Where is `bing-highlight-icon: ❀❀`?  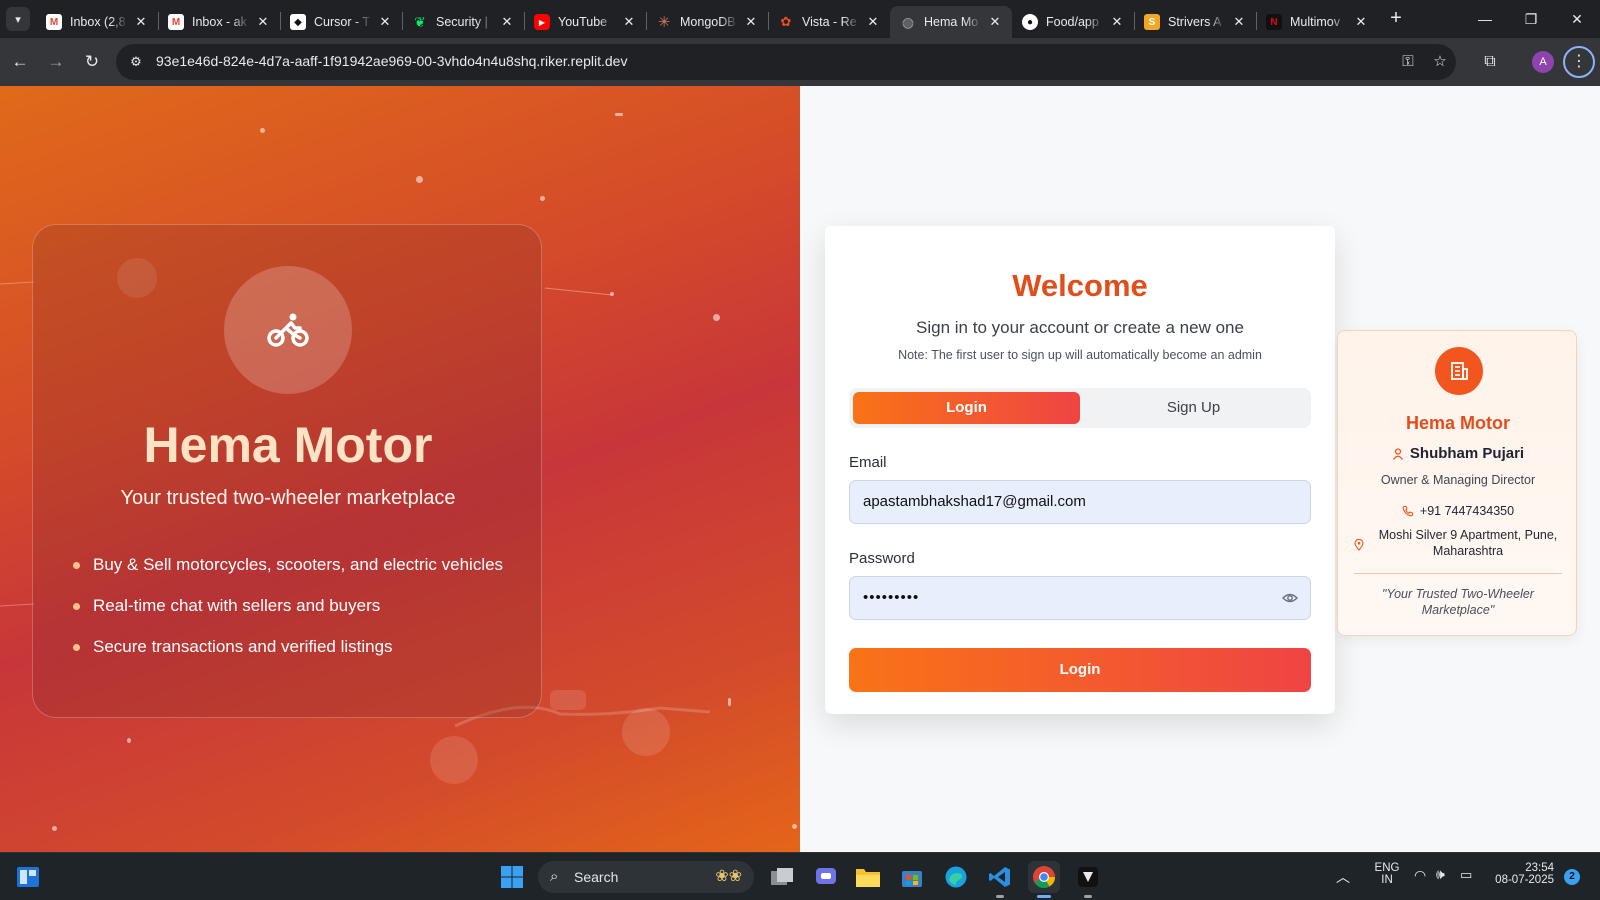 bing-highlight-icon: ❀❀ is located at coordinates (728, 876).